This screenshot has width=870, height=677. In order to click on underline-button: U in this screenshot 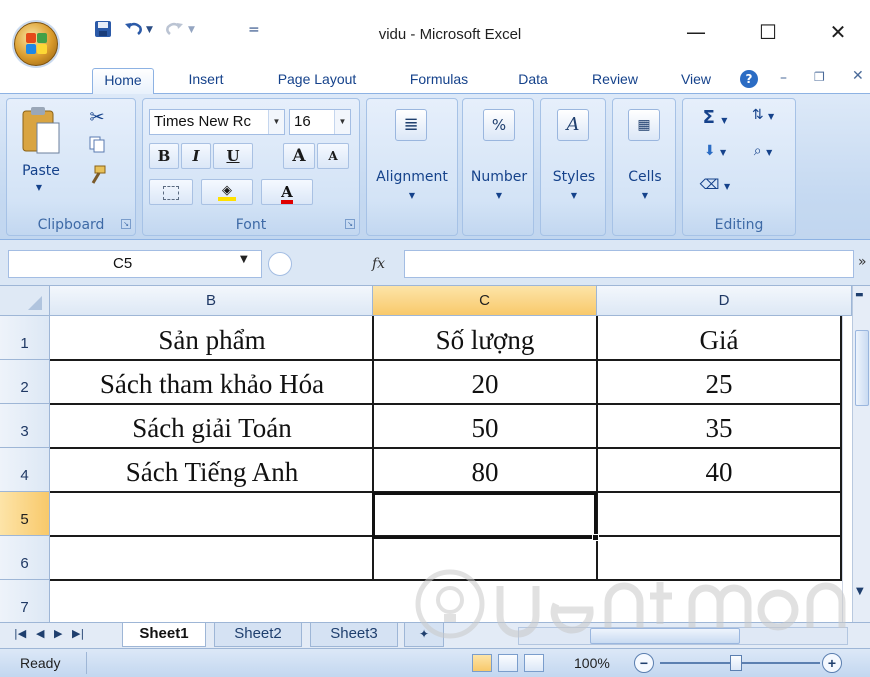, I will do `click(233, 156)`.